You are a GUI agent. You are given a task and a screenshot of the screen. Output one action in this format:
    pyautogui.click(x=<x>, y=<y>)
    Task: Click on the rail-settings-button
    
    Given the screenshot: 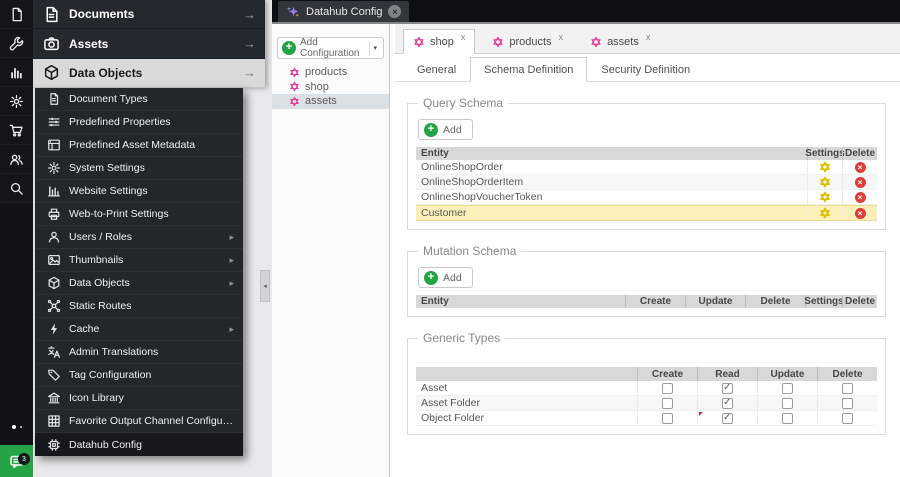 What is the action you would take?
    pyautogui.click(x=16, y=101)
    